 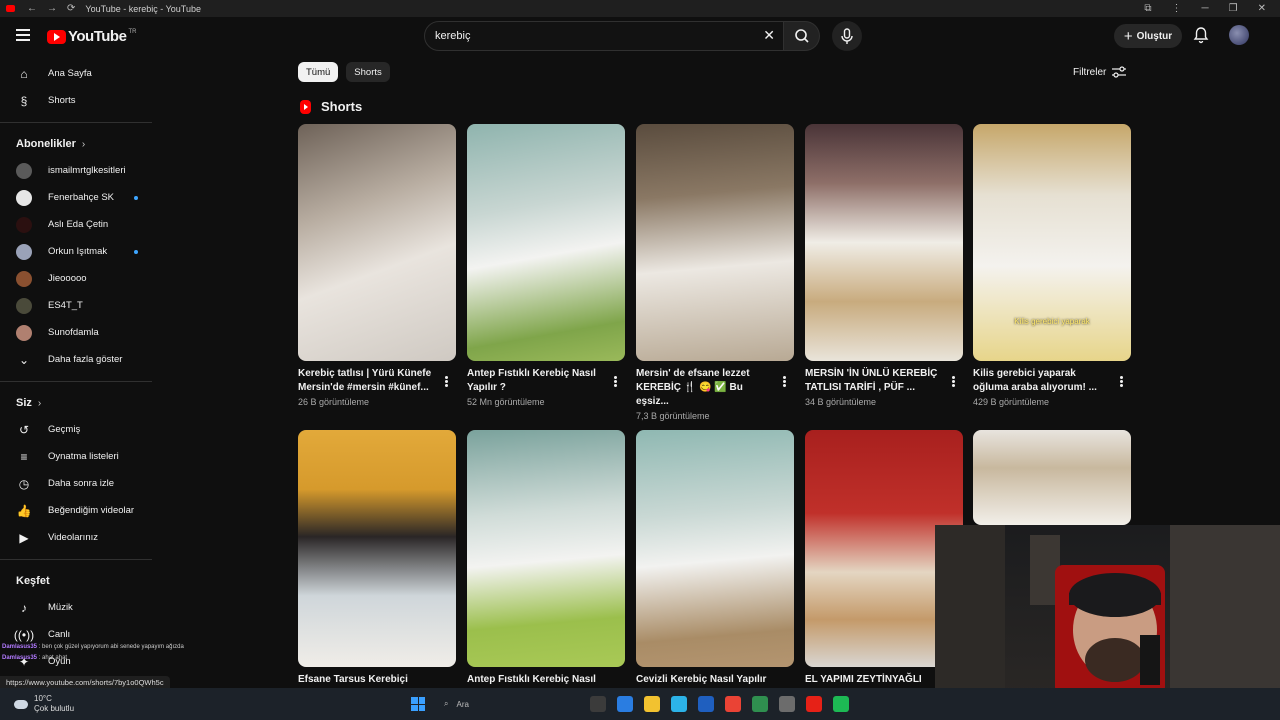 What do you see at coordinates (80, 144) in the screenshot?
I see `subscriptions-header: Abonelikler ›` at bounding box center [80, 144].